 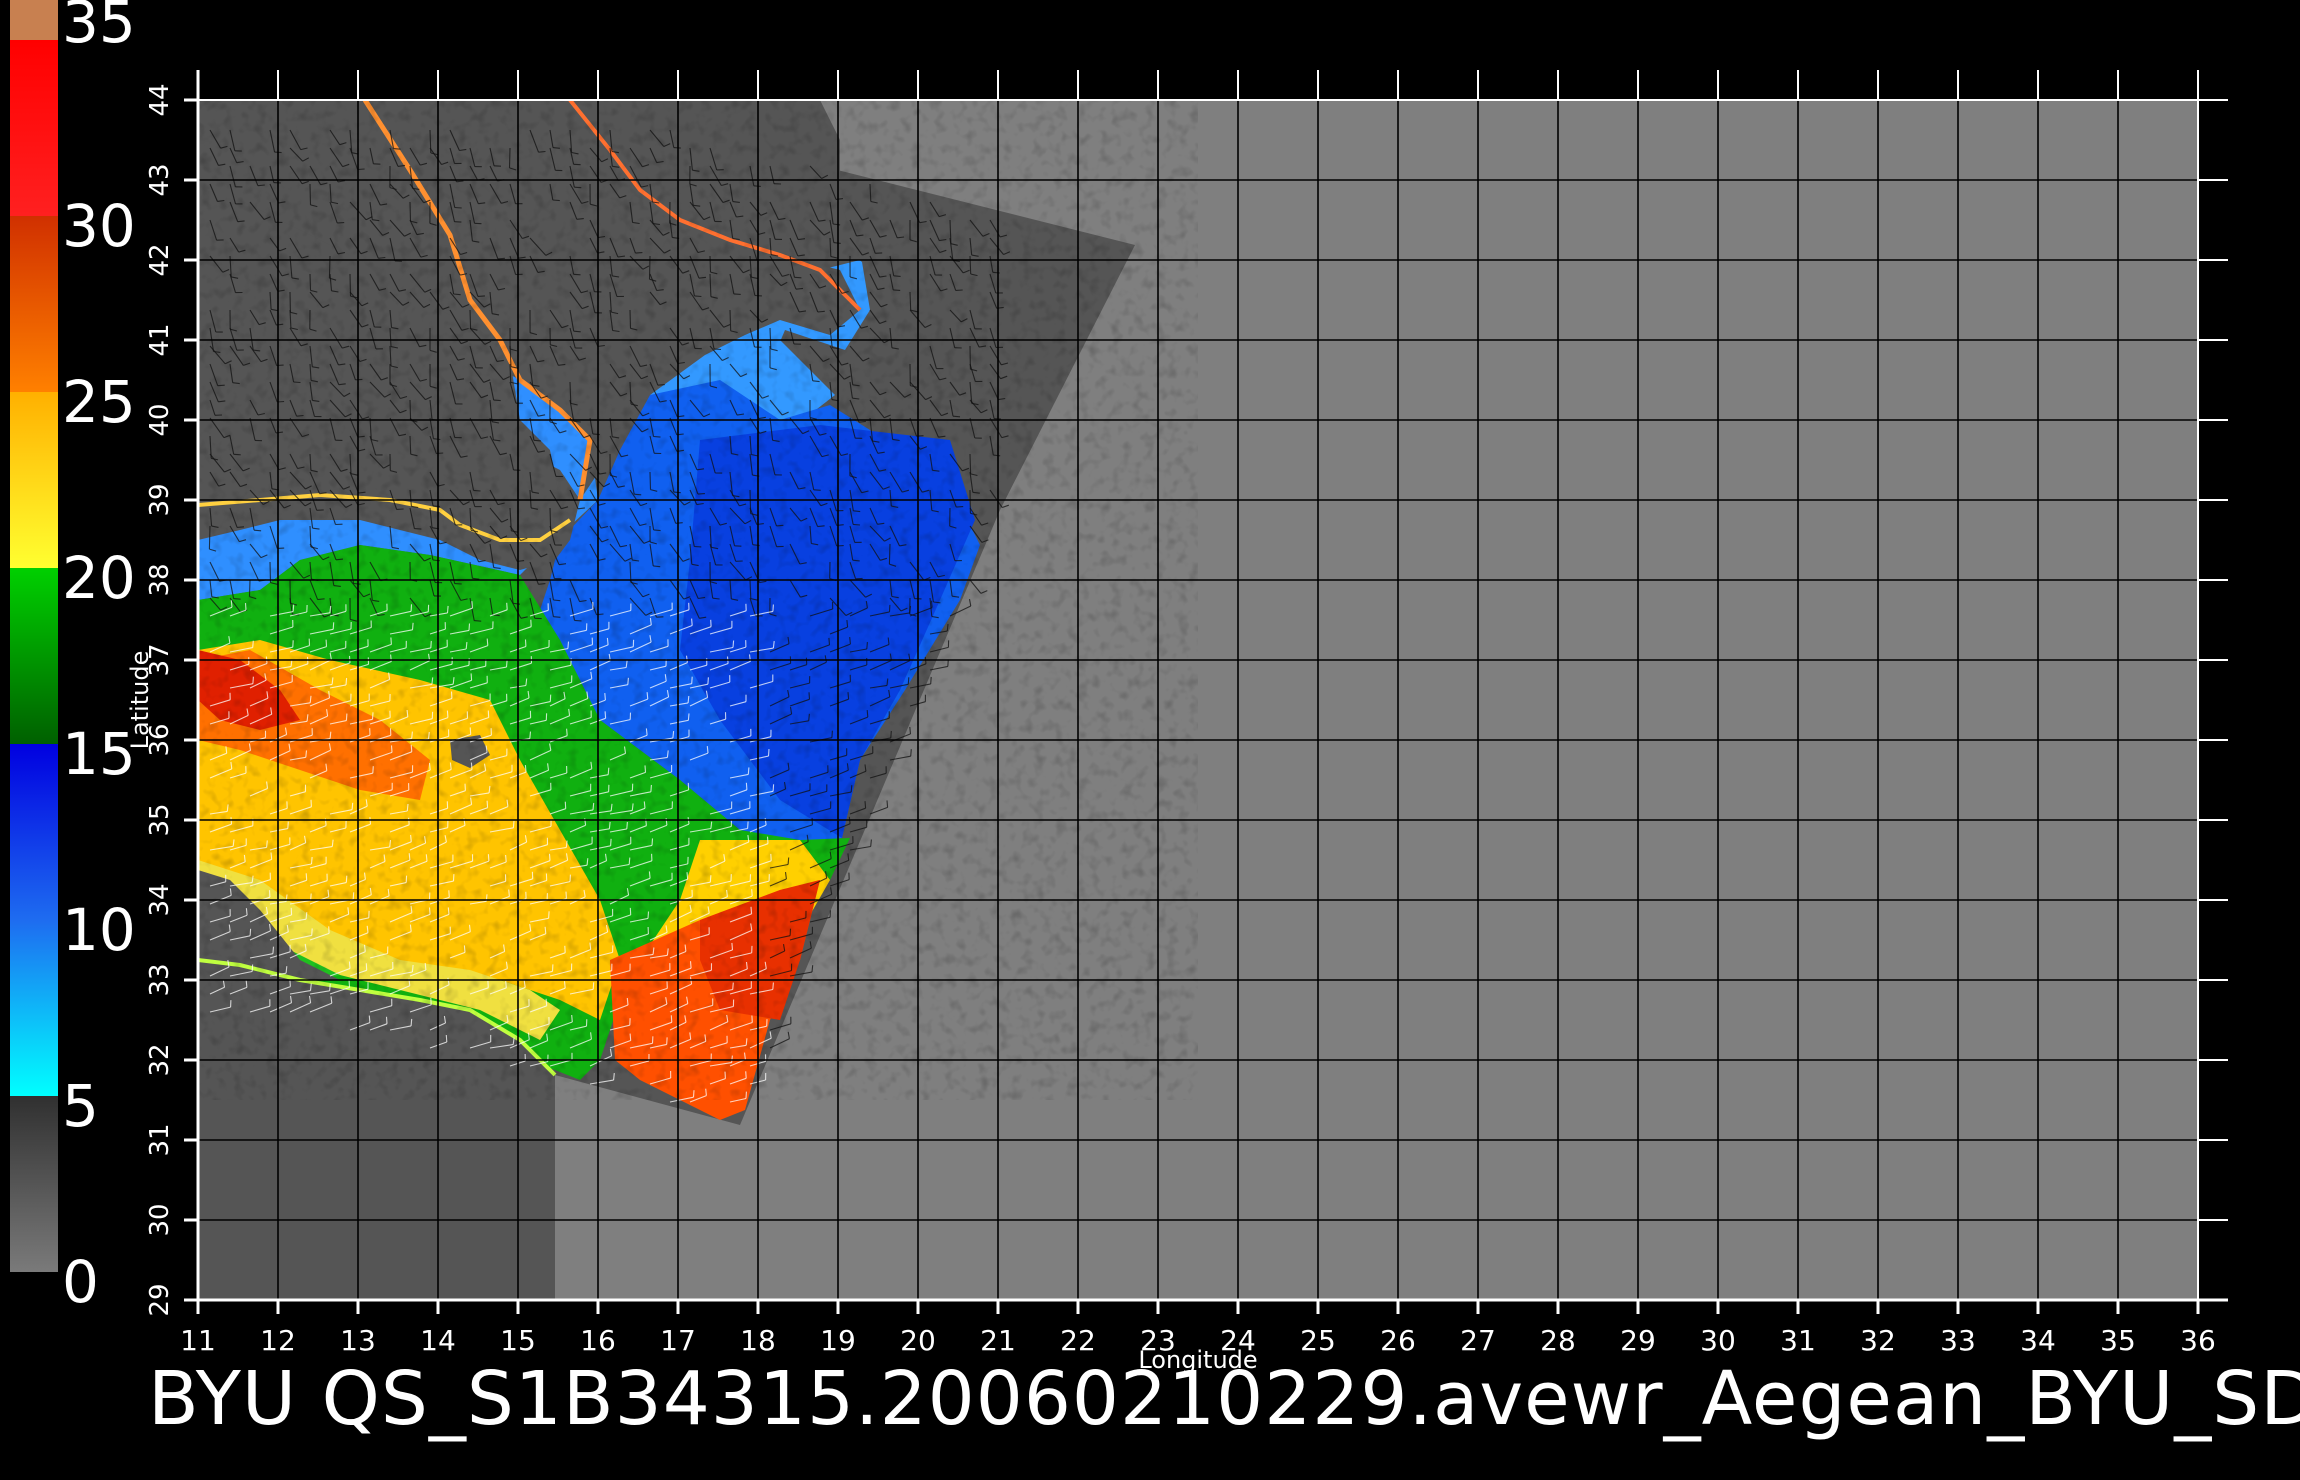 I want to click on x-tick-label: 11, so click(x=198, y=1340).